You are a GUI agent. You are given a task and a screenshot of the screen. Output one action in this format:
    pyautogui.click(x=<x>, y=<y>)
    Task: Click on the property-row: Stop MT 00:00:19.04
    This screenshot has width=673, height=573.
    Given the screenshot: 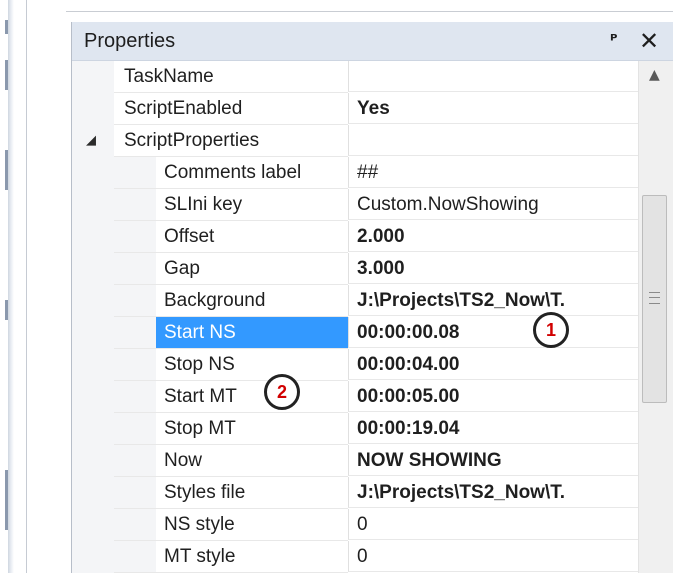 What is the action you would take?
    pyautogui.click(x=355, y=429)
    